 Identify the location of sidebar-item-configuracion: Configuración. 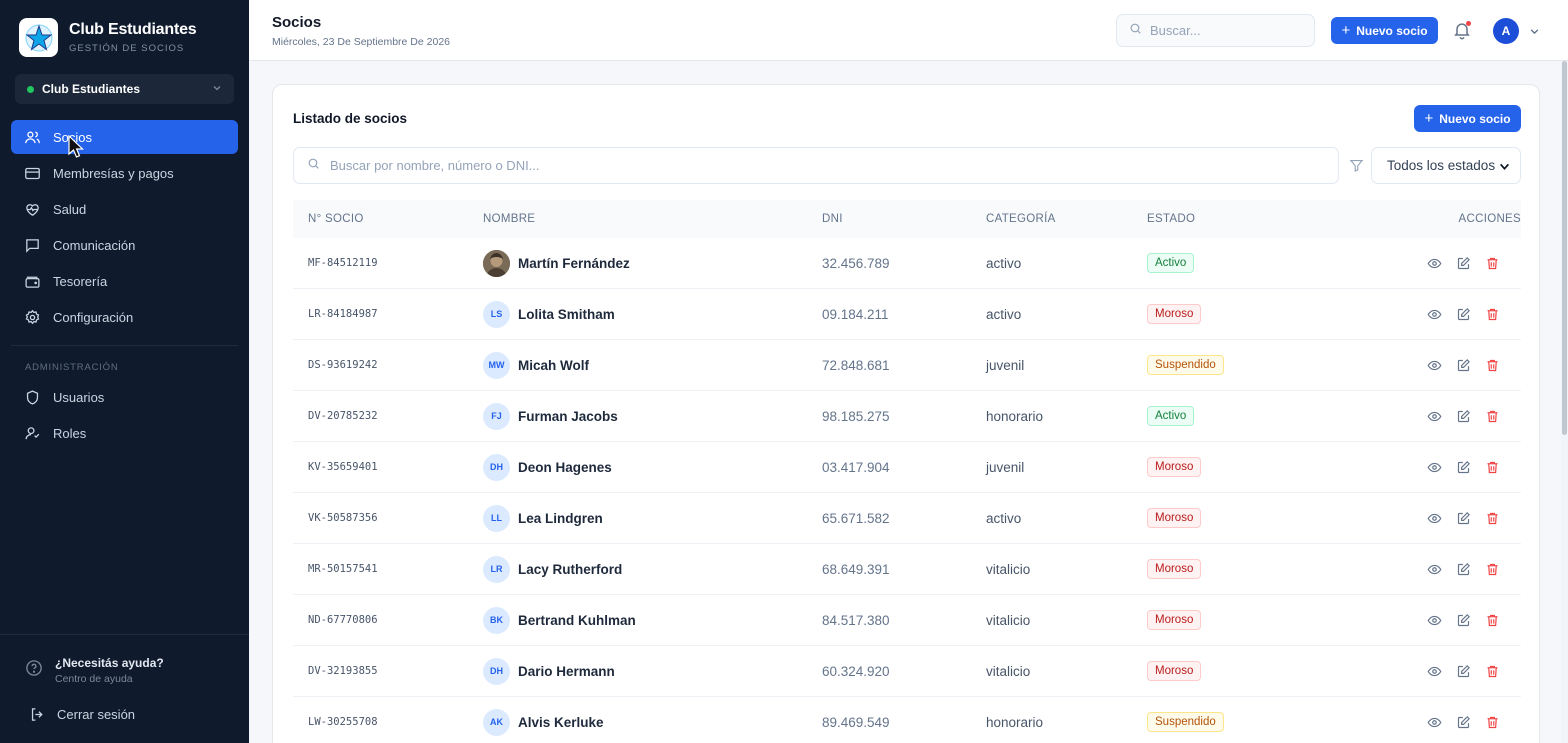
(124, 317).